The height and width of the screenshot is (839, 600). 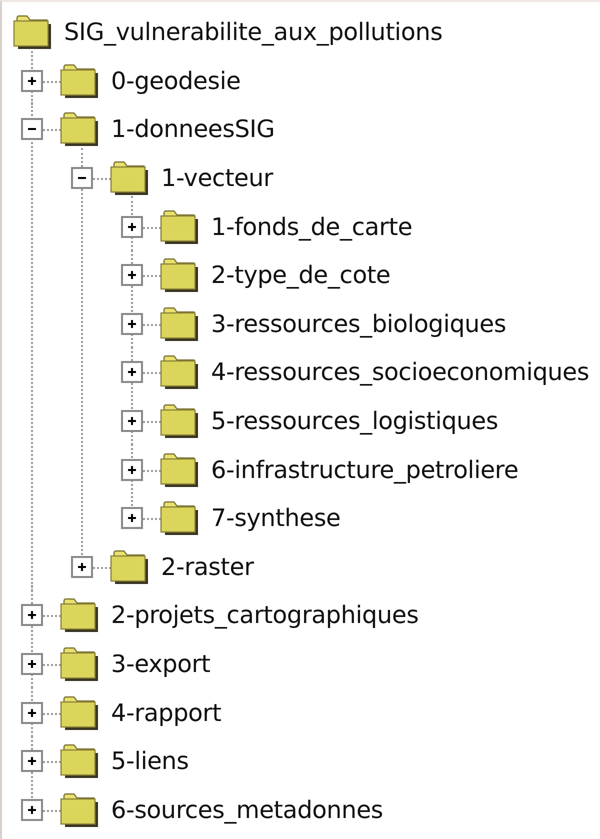 I want to click on folder-label: 1-vecteur, so click(x=217, y=178).